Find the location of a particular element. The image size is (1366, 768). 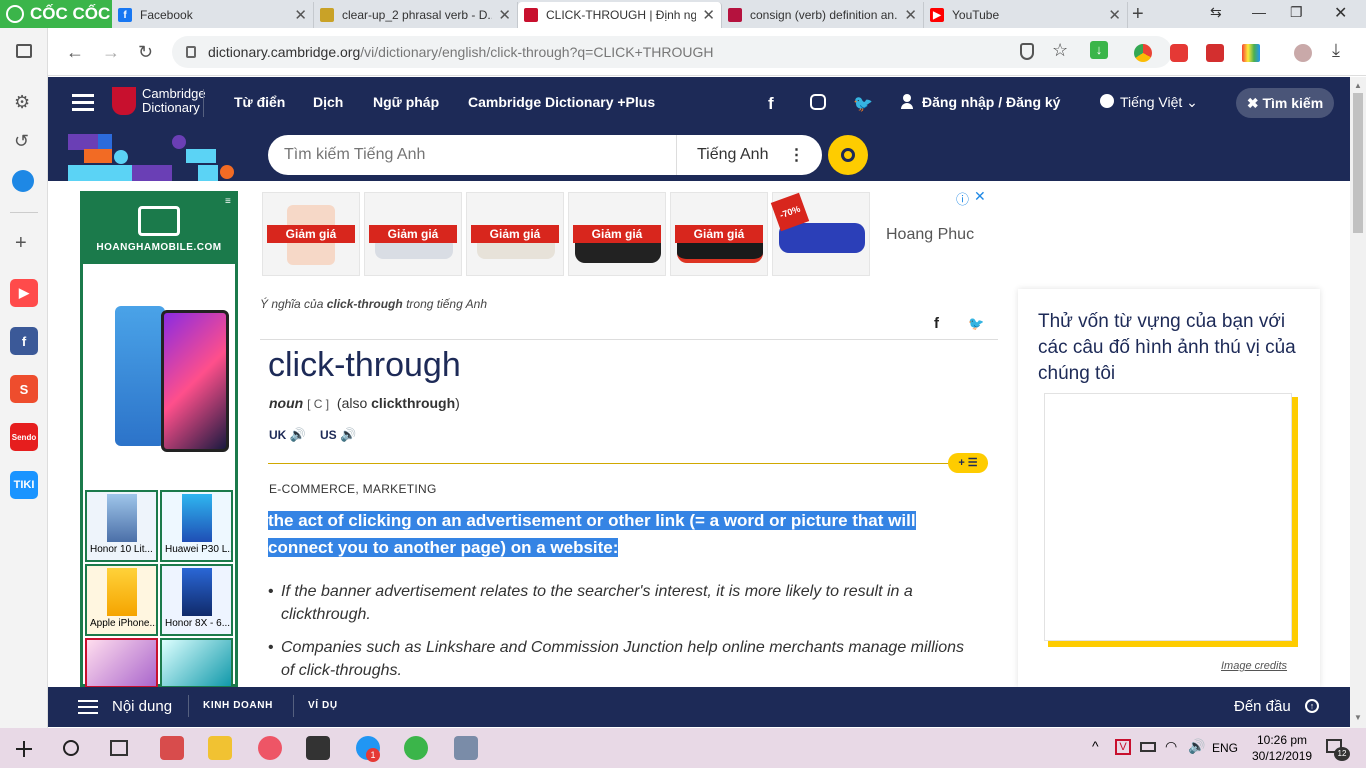

add-to-wordlist-button: + ☰ is located at coordinates (968, 463).